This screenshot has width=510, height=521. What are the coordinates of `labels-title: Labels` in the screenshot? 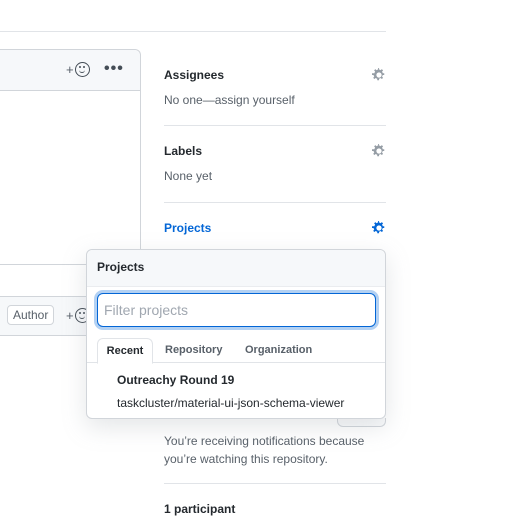 It's located at (275, 151).